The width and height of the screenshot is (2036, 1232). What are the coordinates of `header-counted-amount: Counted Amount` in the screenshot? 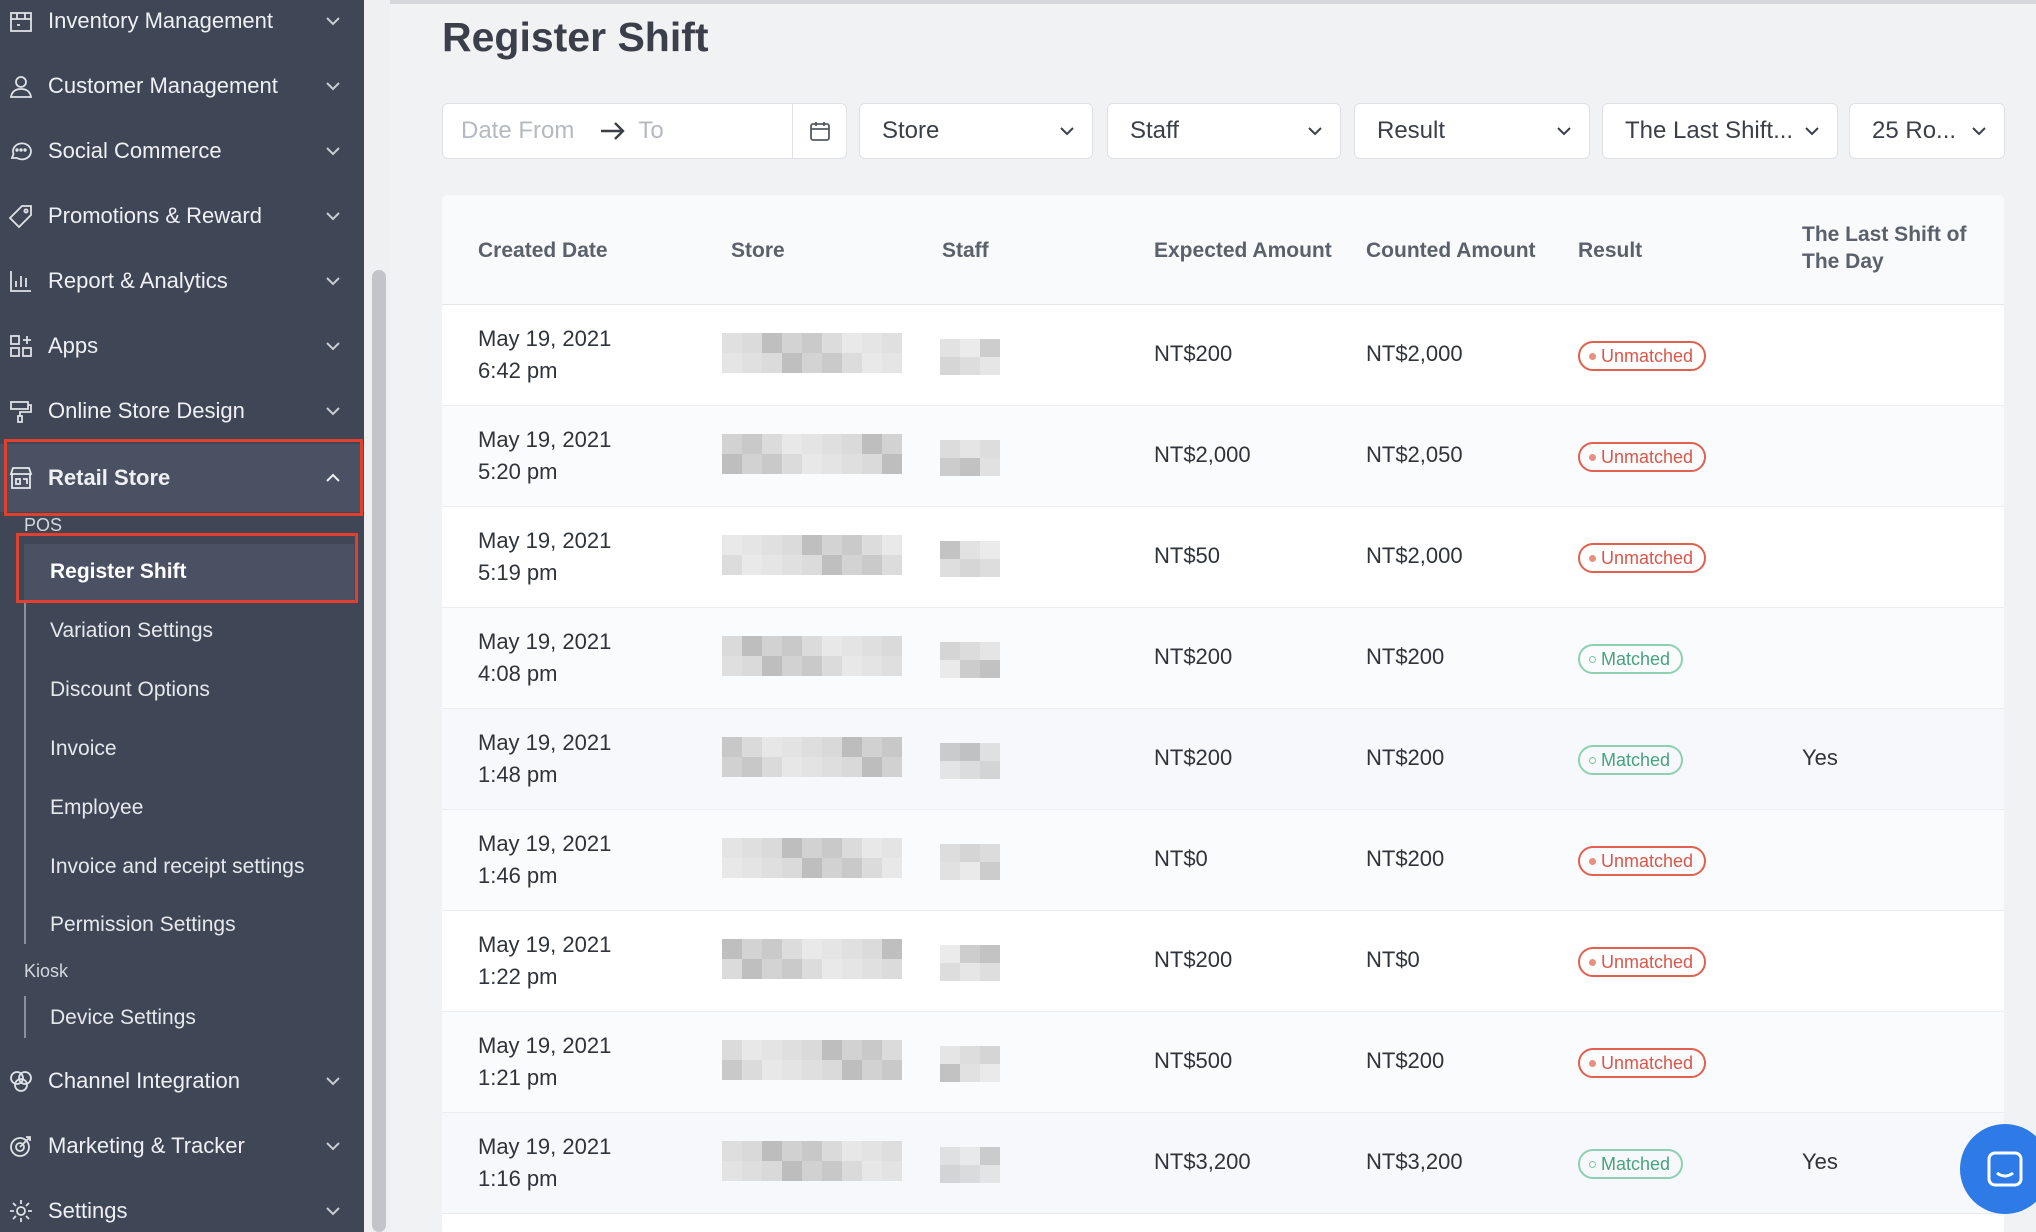 It's located at (1451, 250).